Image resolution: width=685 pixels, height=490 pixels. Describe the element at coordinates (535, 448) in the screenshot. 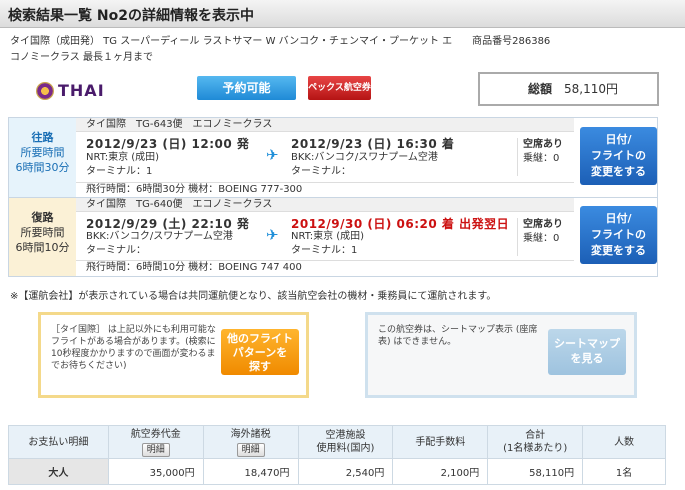

I see `col-header-total-sub: (1名様あたり)` at that location.